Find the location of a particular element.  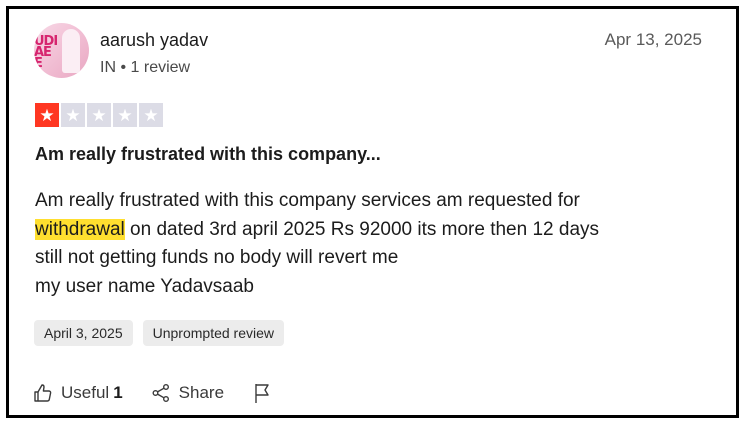

report-button is located at coordinates (266, 393).